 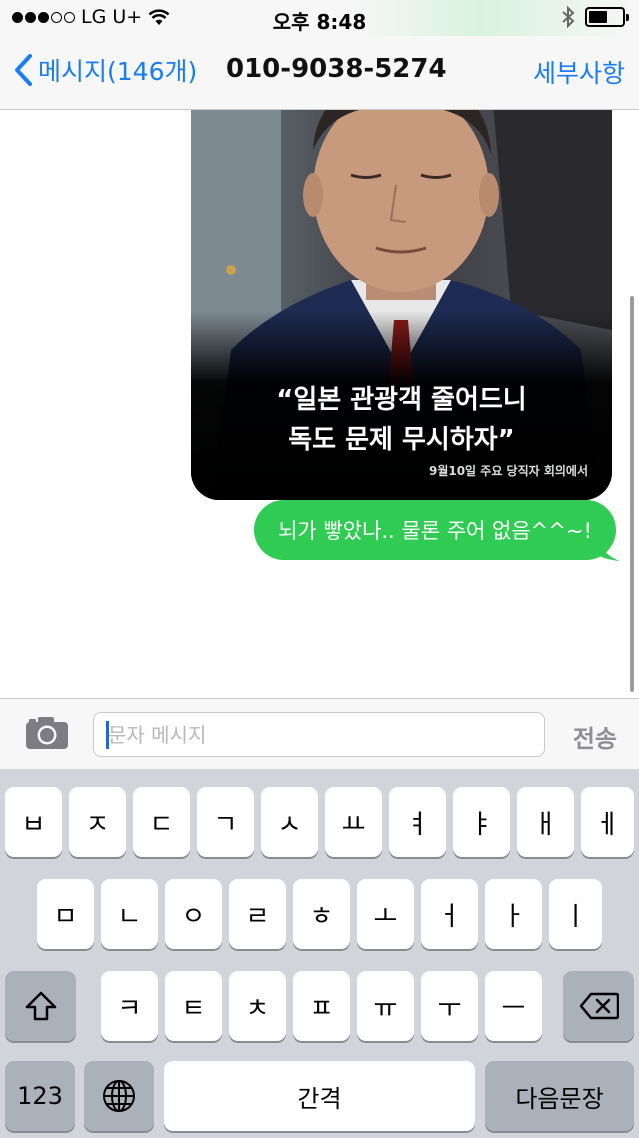 What do you see at coordinates (385, 914) in the screenshot?
I see `key: ㅗ` at bounding box center [385, 914].